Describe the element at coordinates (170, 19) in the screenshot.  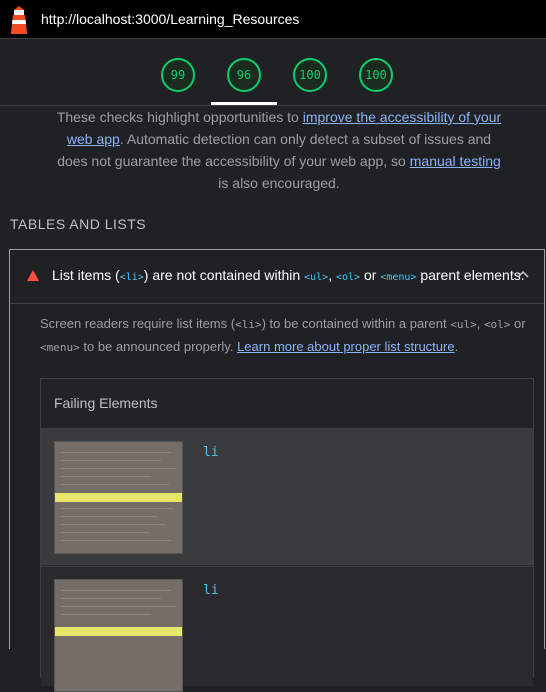
I see `page-url: http://localhost:3000/Learning_Resources` at that location.